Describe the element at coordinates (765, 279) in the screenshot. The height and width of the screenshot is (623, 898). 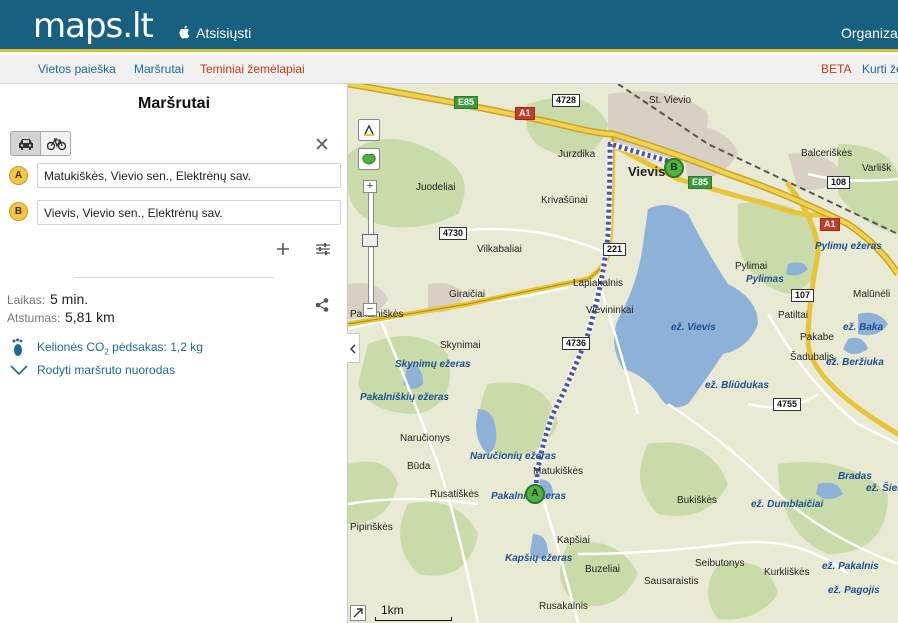
I see `water-label: Pylimas` at that location.